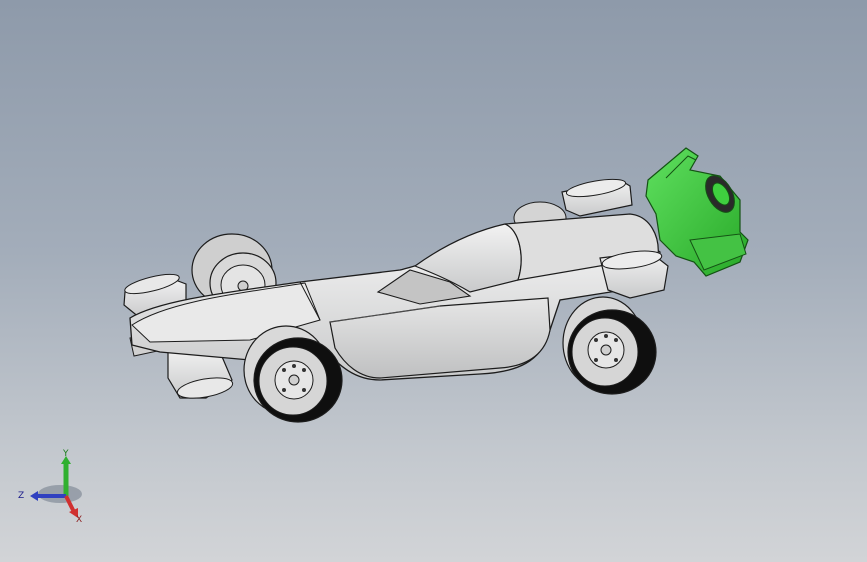  Describe the element at coordinates (609, 345) in the screenshot. I see `front-left-wheel` at that location.